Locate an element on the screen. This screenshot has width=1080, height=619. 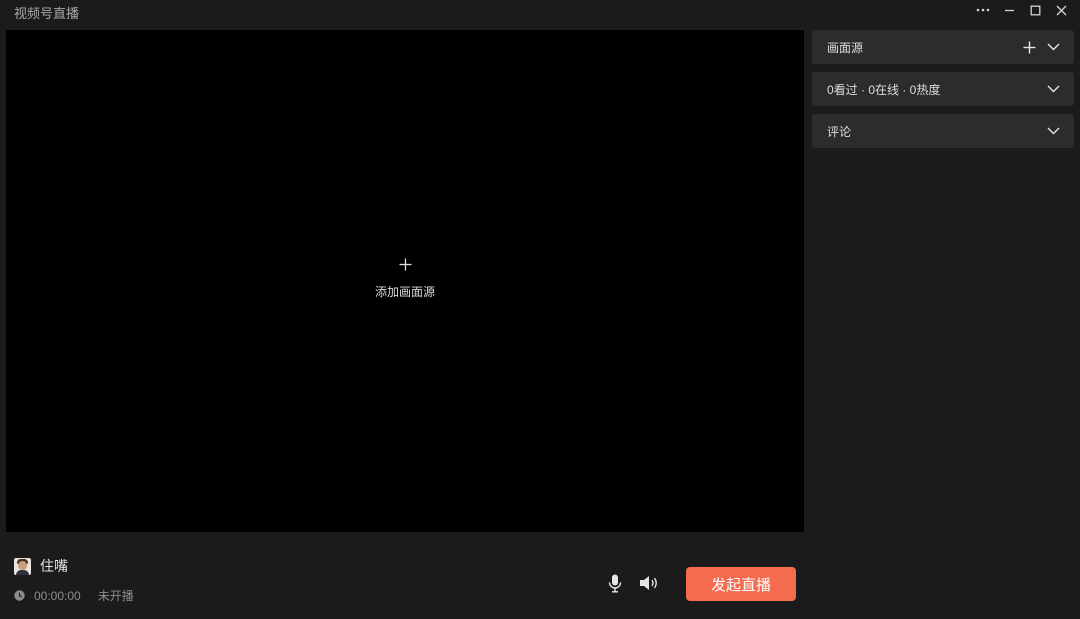
expand-sources-button is located at coordinates (1053, 47).